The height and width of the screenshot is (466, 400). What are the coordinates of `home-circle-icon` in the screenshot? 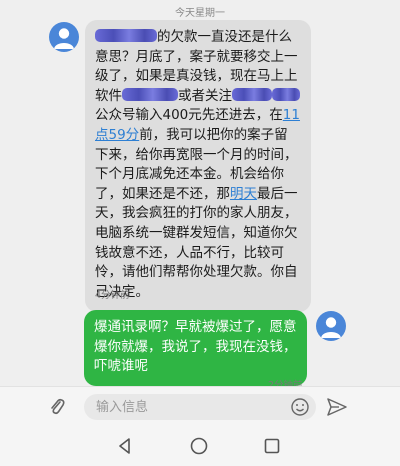 It's located at (199, 446).